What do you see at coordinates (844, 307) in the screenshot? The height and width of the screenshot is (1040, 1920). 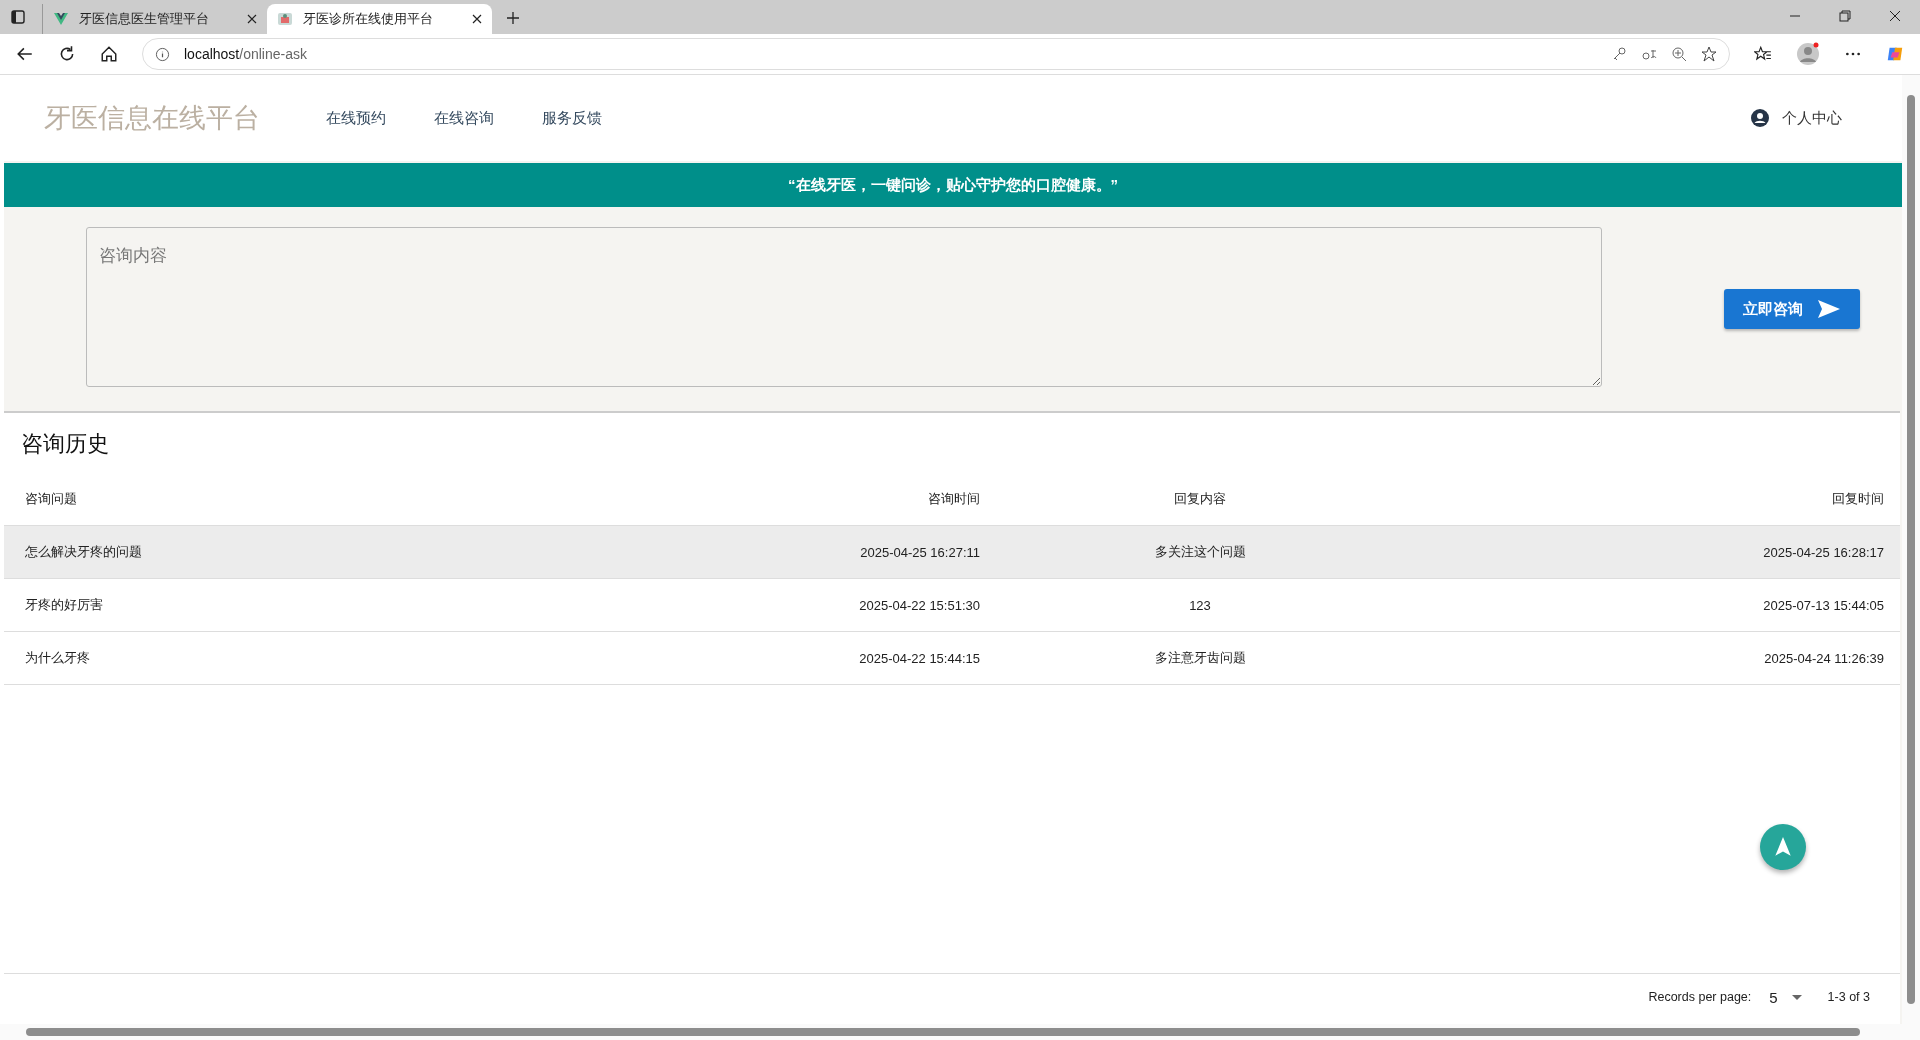 I see `consult-input: 咨询内容` at bounding box center [844, 307].